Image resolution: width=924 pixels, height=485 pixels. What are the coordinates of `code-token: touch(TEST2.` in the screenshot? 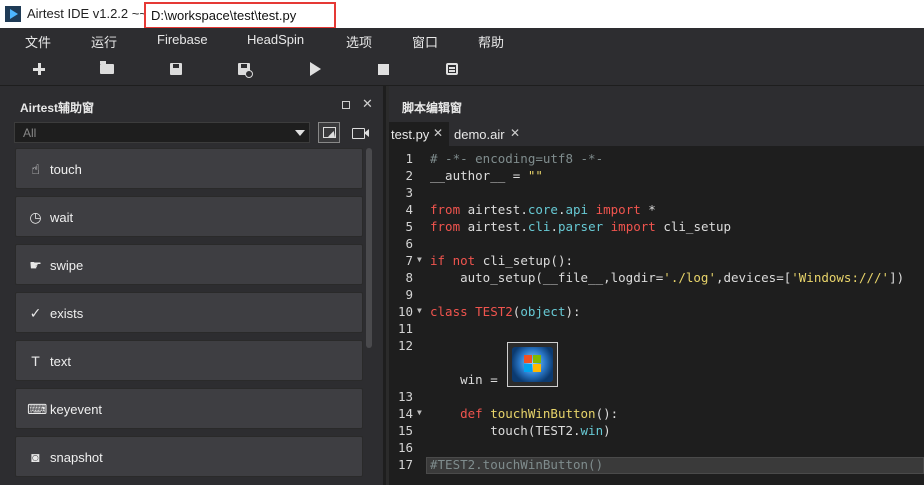 It's located at (505, 430).